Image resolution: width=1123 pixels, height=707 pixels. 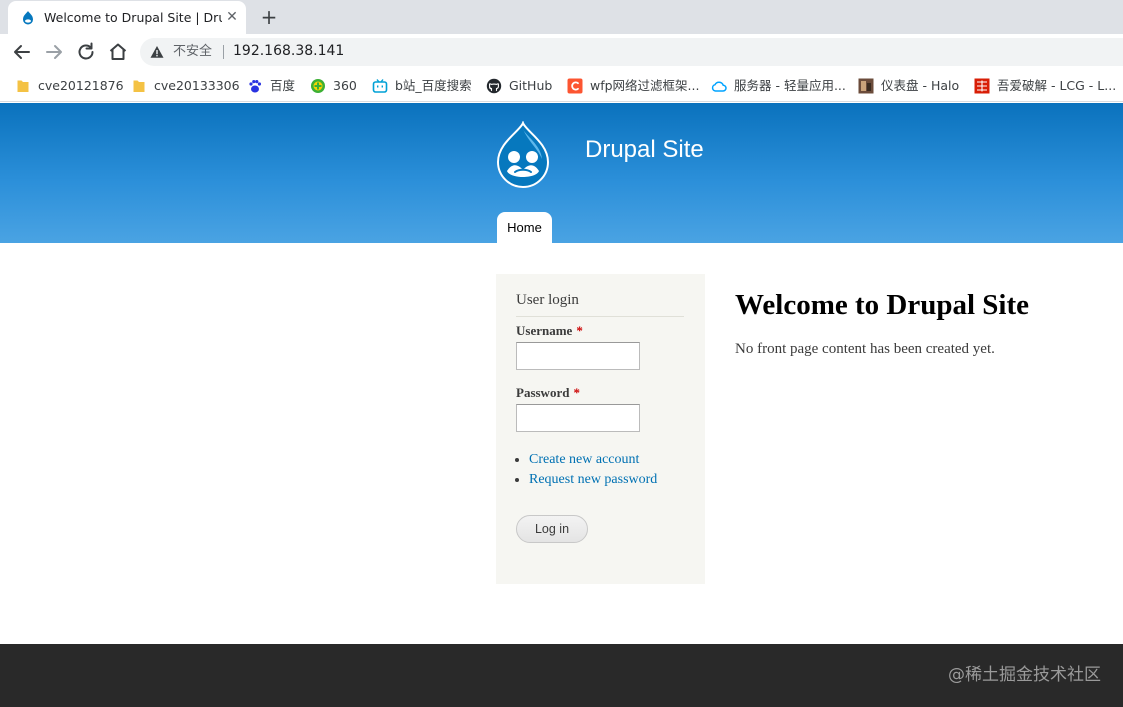 I want to click on home-icon, so click(x=118, y=51).